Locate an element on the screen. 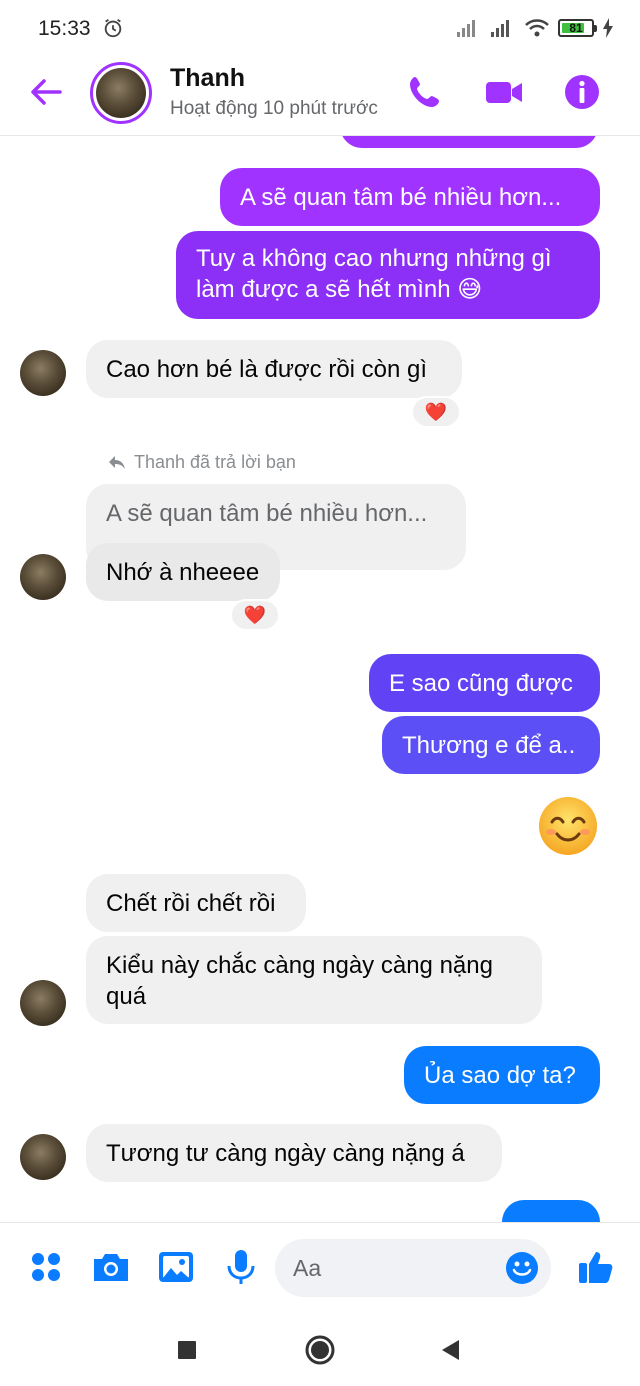  smiling-face-icon is located at coordinates (568, 826).